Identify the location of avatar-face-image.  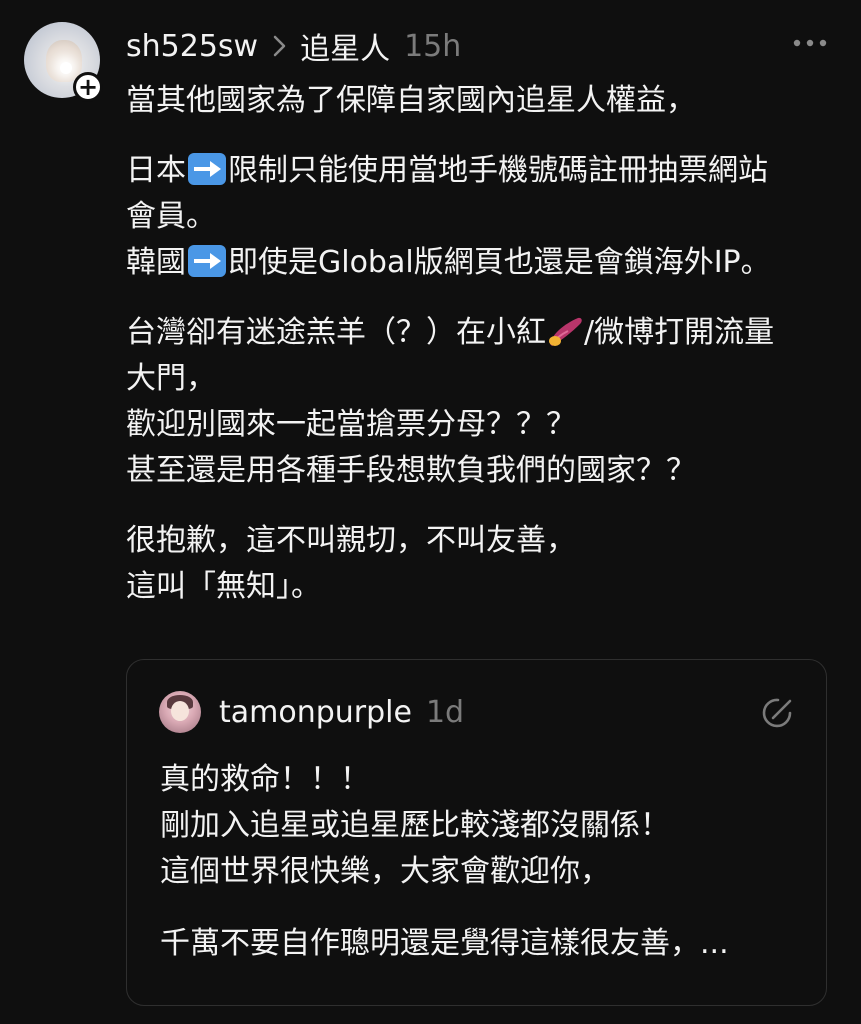
(180, 711).